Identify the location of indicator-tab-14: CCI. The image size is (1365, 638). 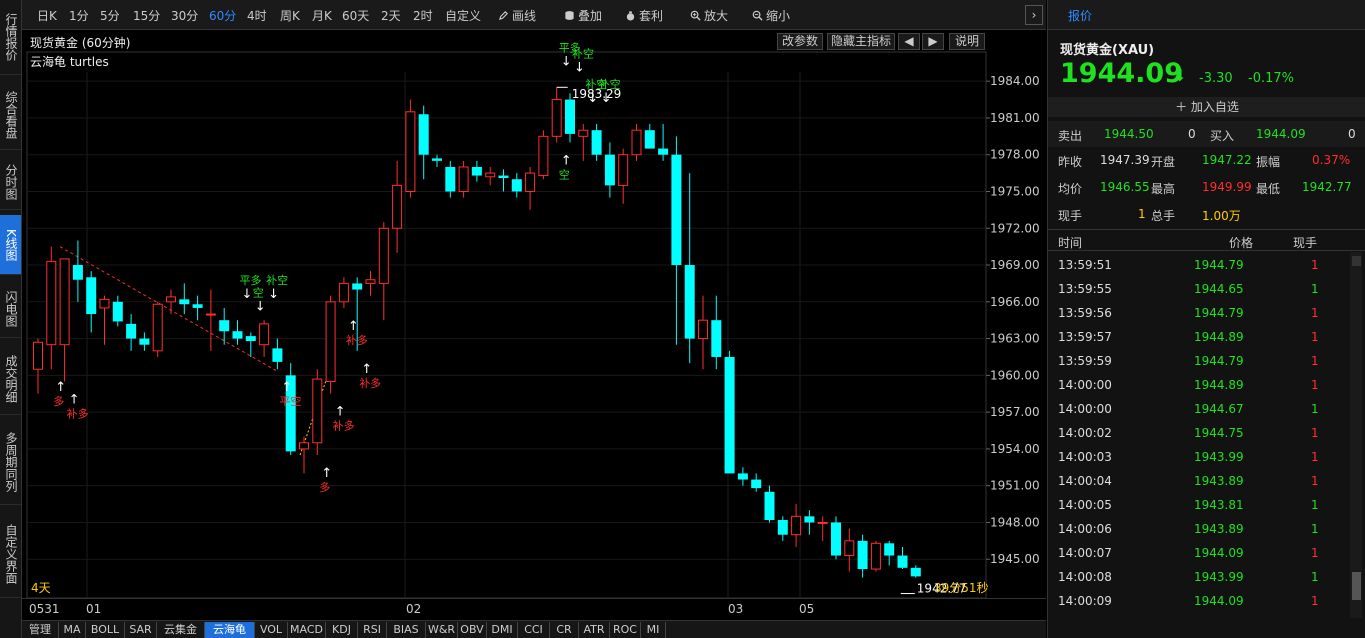
(534, 630).